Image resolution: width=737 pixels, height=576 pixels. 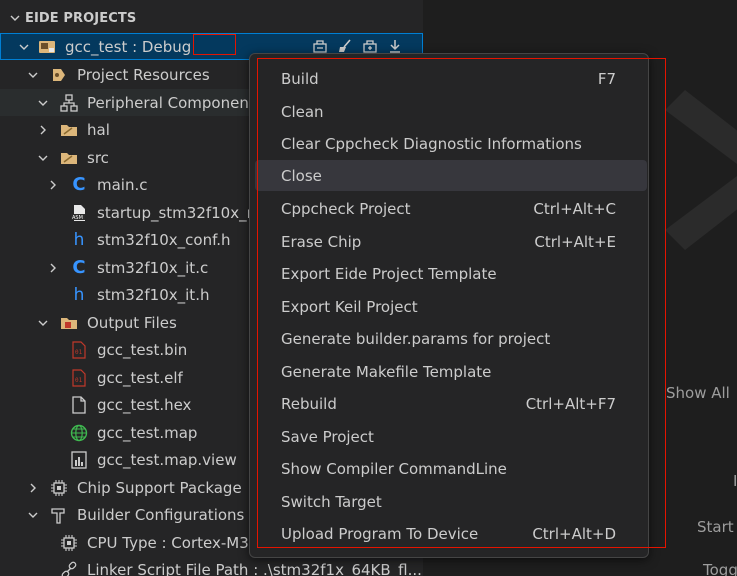 I want to click on tree-label: stm32f10x_it.c, so click(x=153, y=267).